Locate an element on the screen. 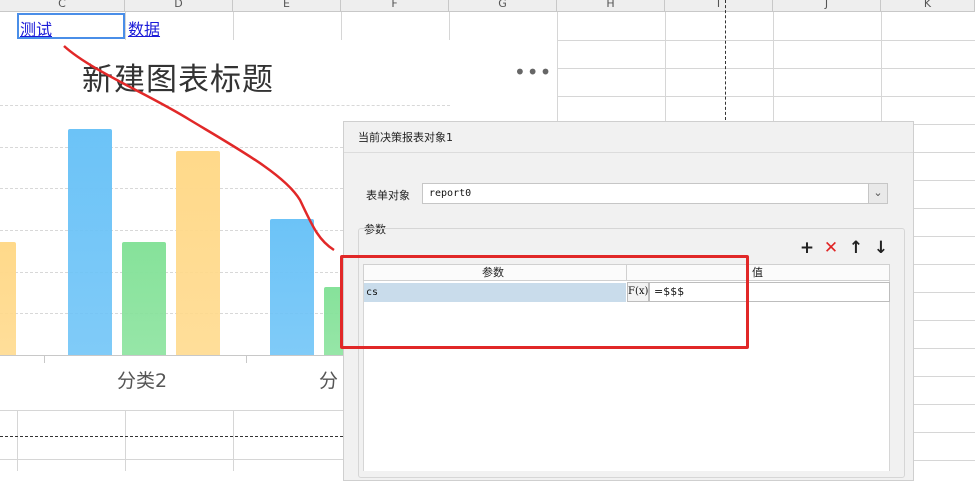 This screenshot has width=975, height=481. annotation-stroke is located at coordinates (199, 148).